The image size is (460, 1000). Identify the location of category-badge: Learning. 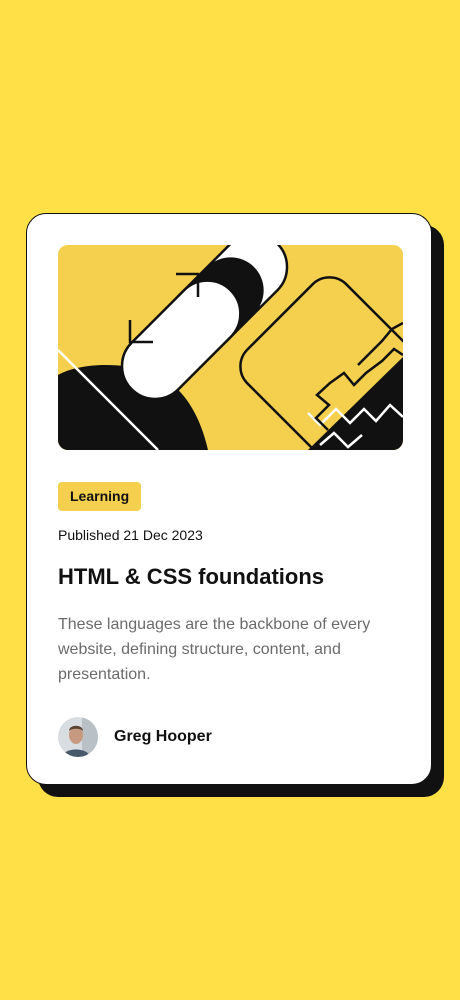
(100, 496).